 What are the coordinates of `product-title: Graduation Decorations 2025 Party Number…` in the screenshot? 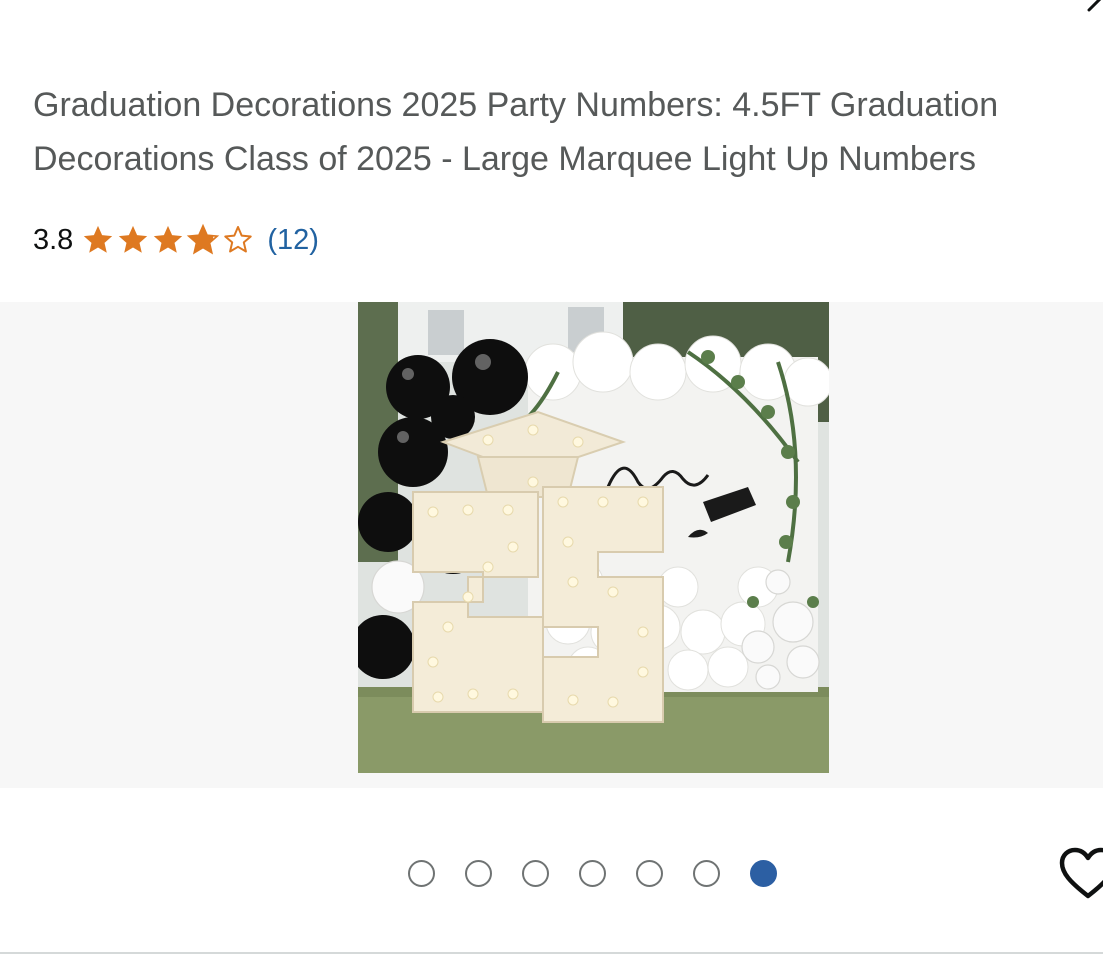 It's located at (553, 132).